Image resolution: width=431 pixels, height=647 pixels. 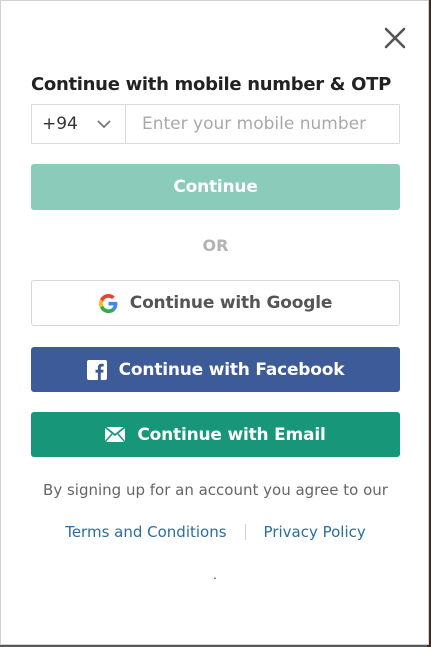 What do you see at coordinates (315, 532) in the screenshot?
I see `privacy-link: Privacy Policy` at bounding box center [315, 532].